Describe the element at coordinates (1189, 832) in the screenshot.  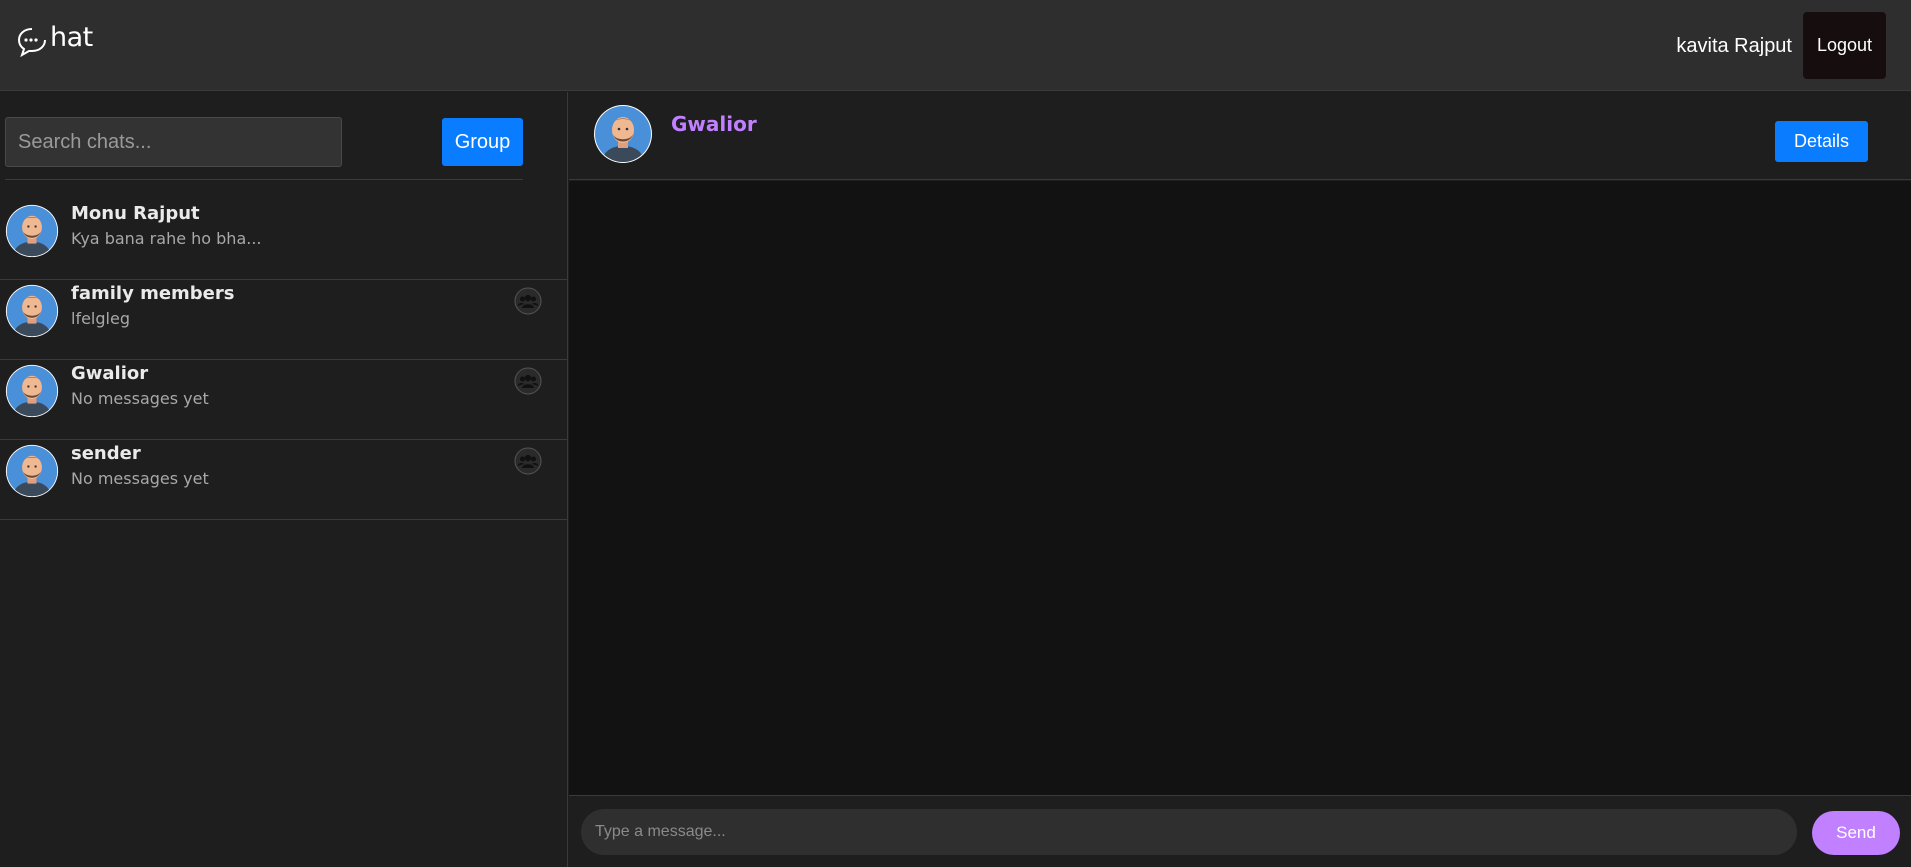
I see `message-input` at that location.